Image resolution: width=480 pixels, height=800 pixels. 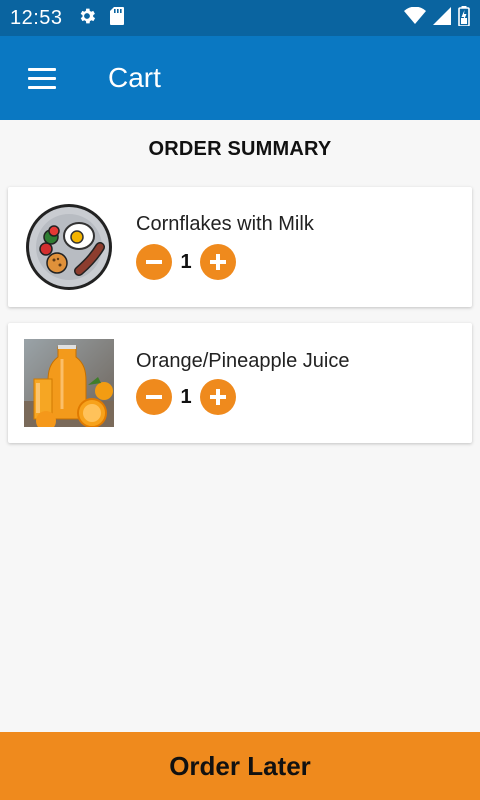 I want to click on item-name: Orange/Pineapple Juice, so click(x=243, y=361).